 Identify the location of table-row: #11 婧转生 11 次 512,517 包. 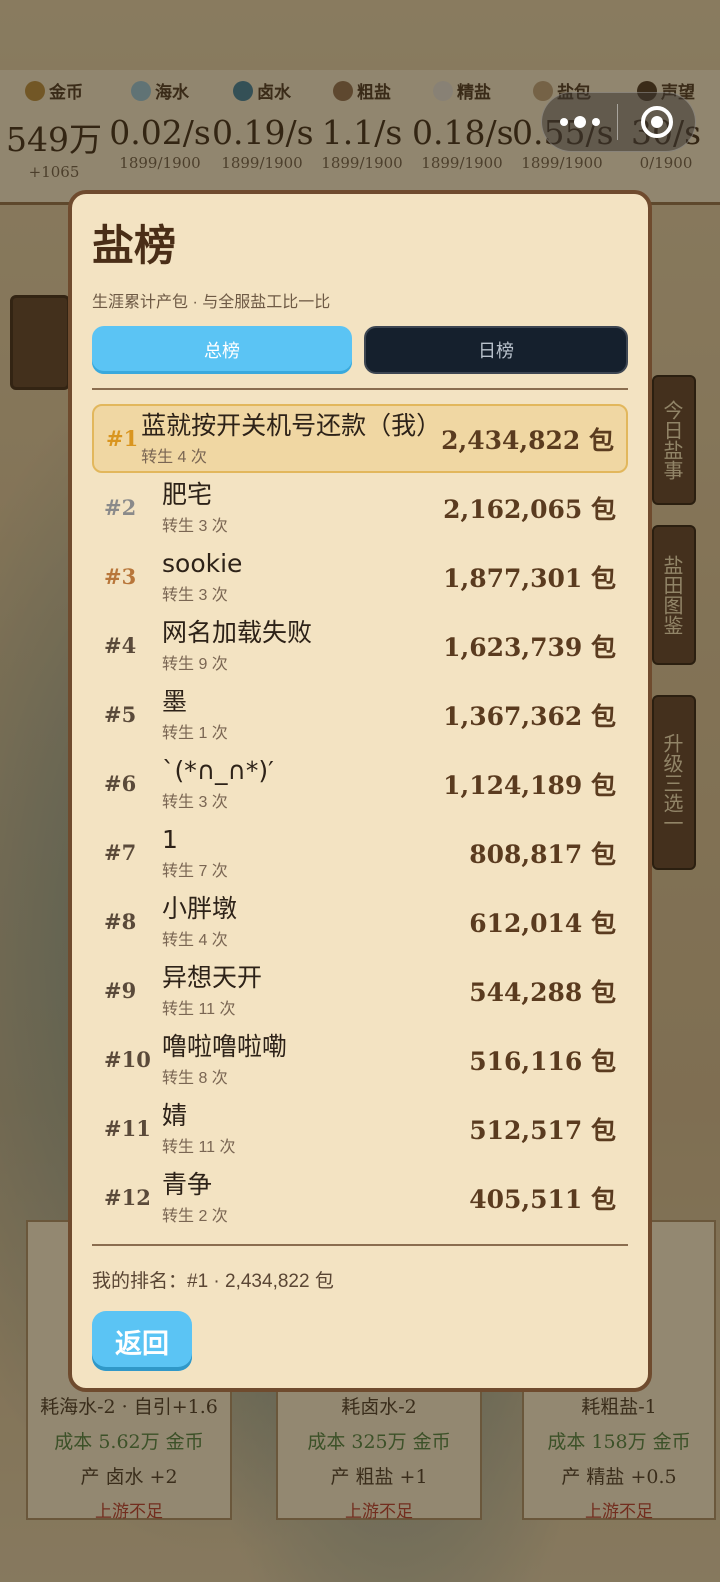
(360, 1128).